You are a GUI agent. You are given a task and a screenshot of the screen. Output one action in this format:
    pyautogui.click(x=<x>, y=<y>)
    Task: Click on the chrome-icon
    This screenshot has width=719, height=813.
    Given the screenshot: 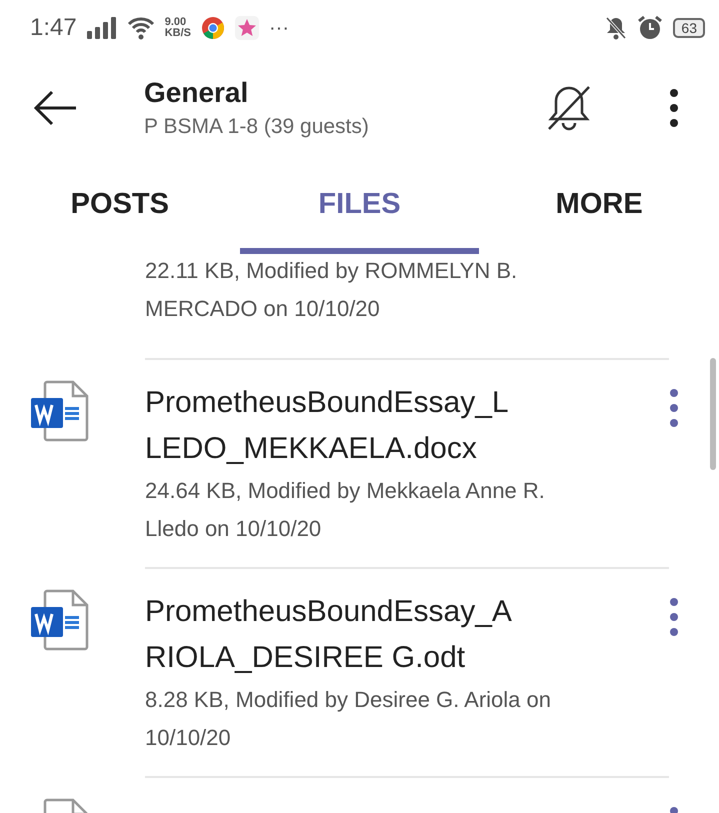 What is the action you would take?
    pyautogui.click(x=213, y=28)
    